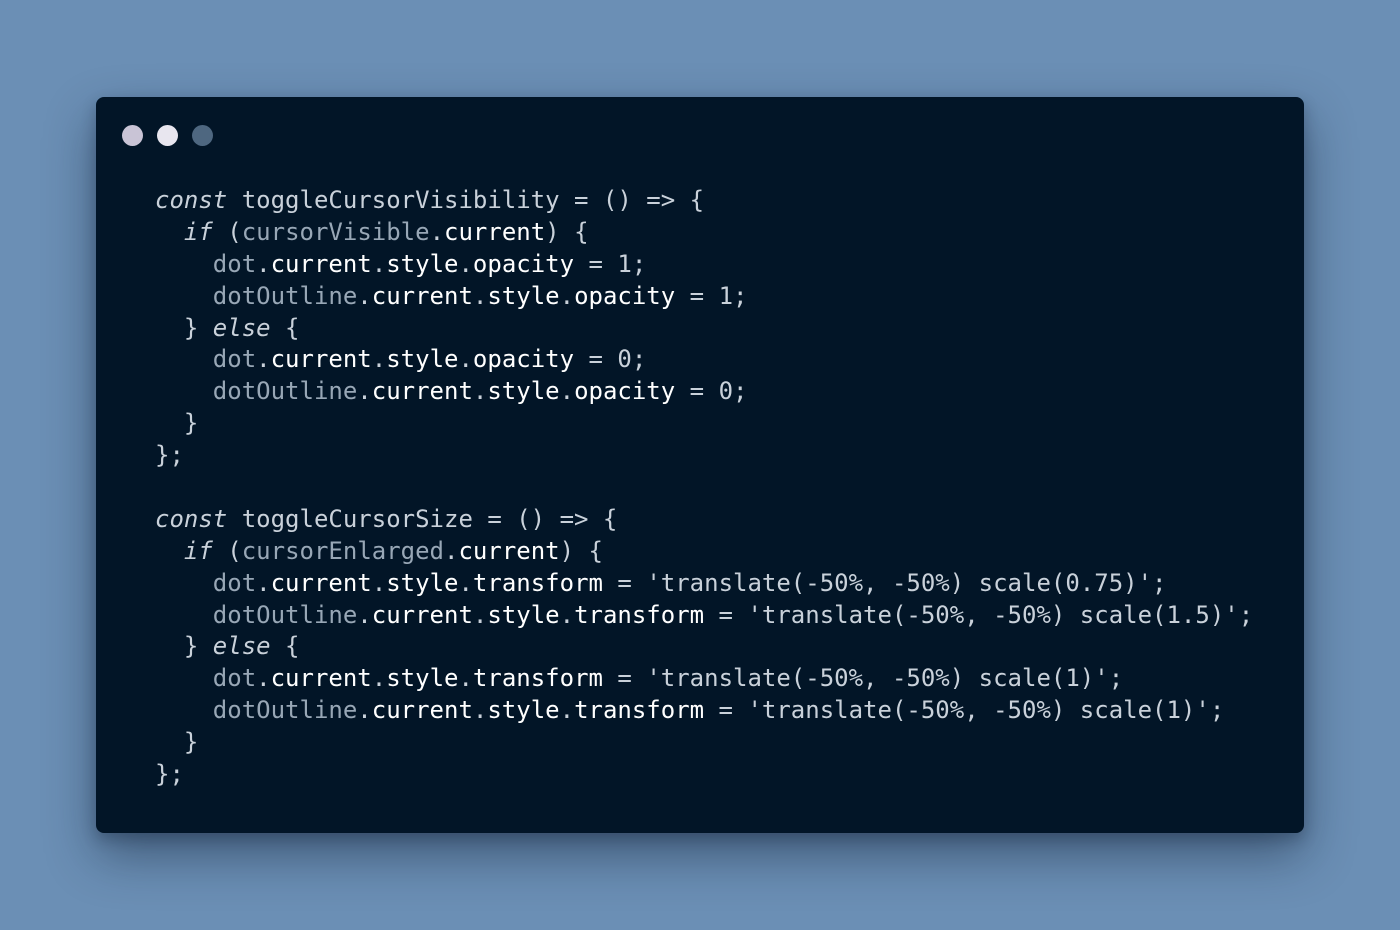 The width and height of the screenshot is (1400, 930). I want to click on code-line: const toggleCursorVisibility = () => {, so click(704, 201).